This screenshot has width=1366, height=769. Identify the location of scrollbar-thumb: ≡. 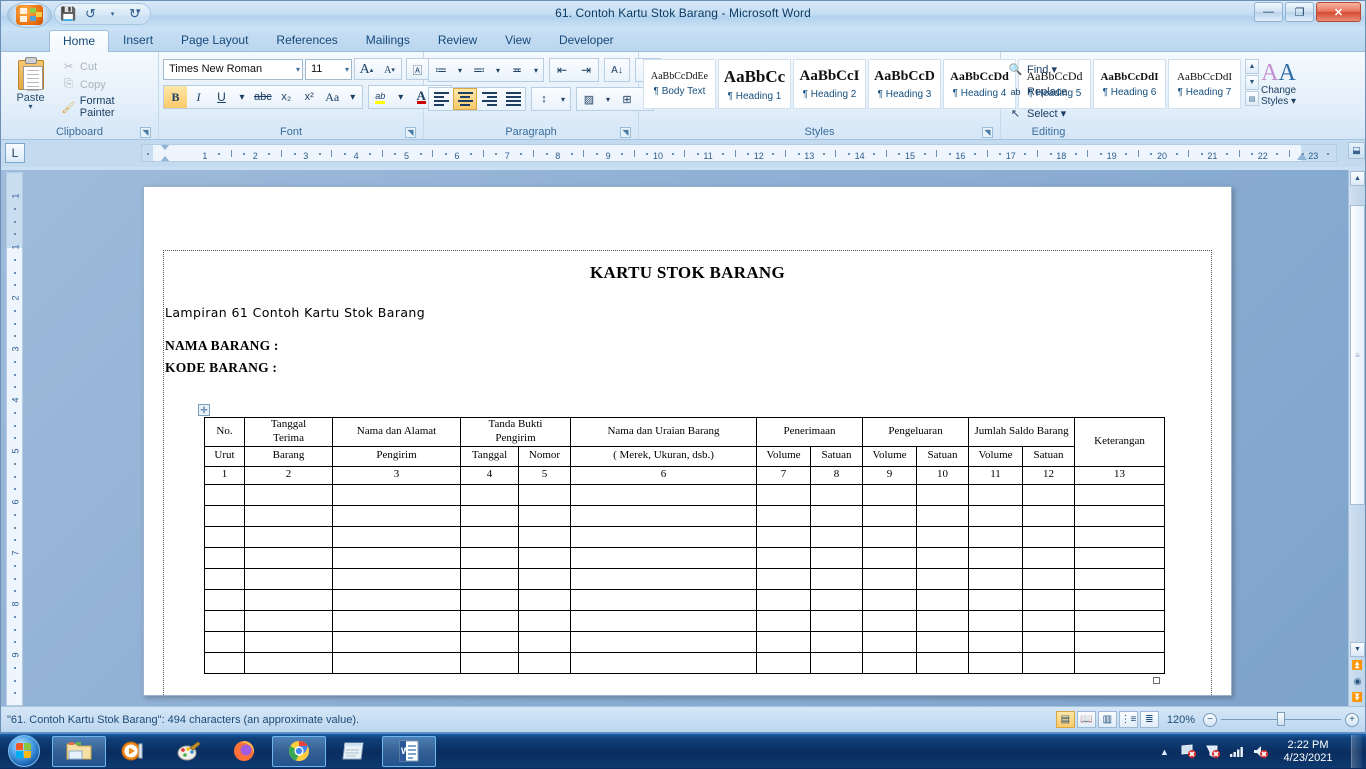
(1357, 355).